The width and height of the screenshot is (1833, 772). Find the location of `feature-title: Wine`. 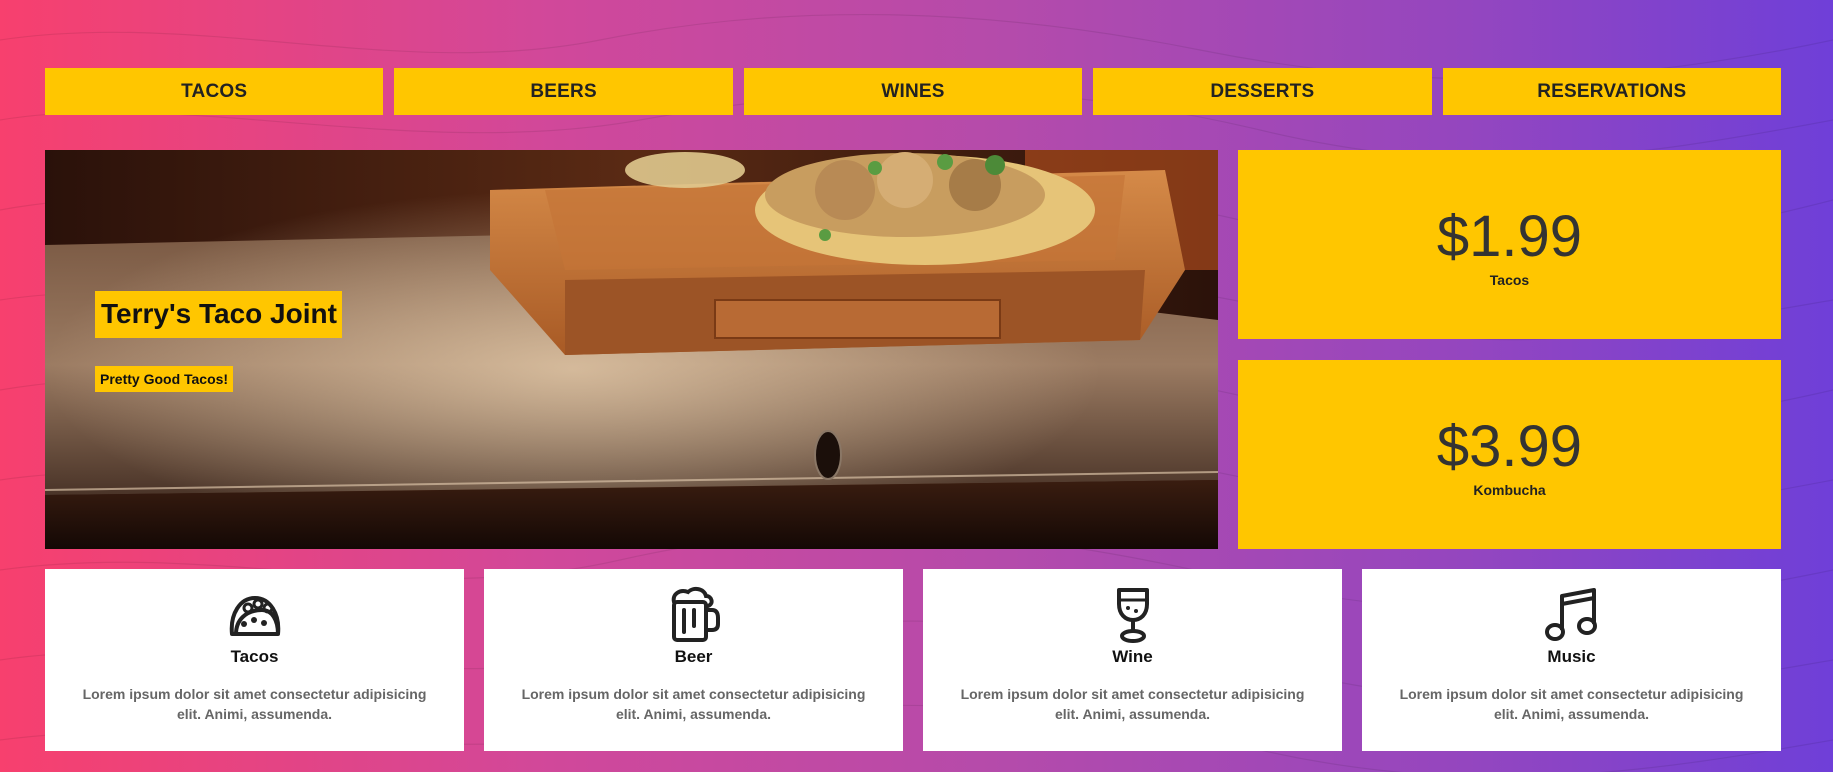

feature-title: Wine is located at coordinates (1132, 656).